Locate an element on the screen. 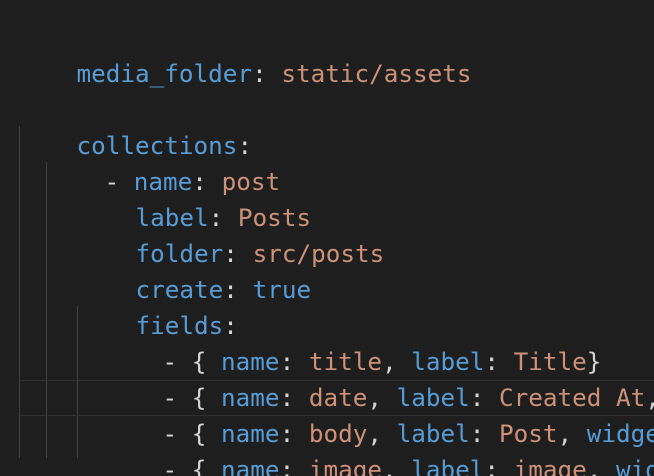 The width and height of the screenshot is (654, 476). yaml-boolean-value: true is located at coordinates (274, 289).